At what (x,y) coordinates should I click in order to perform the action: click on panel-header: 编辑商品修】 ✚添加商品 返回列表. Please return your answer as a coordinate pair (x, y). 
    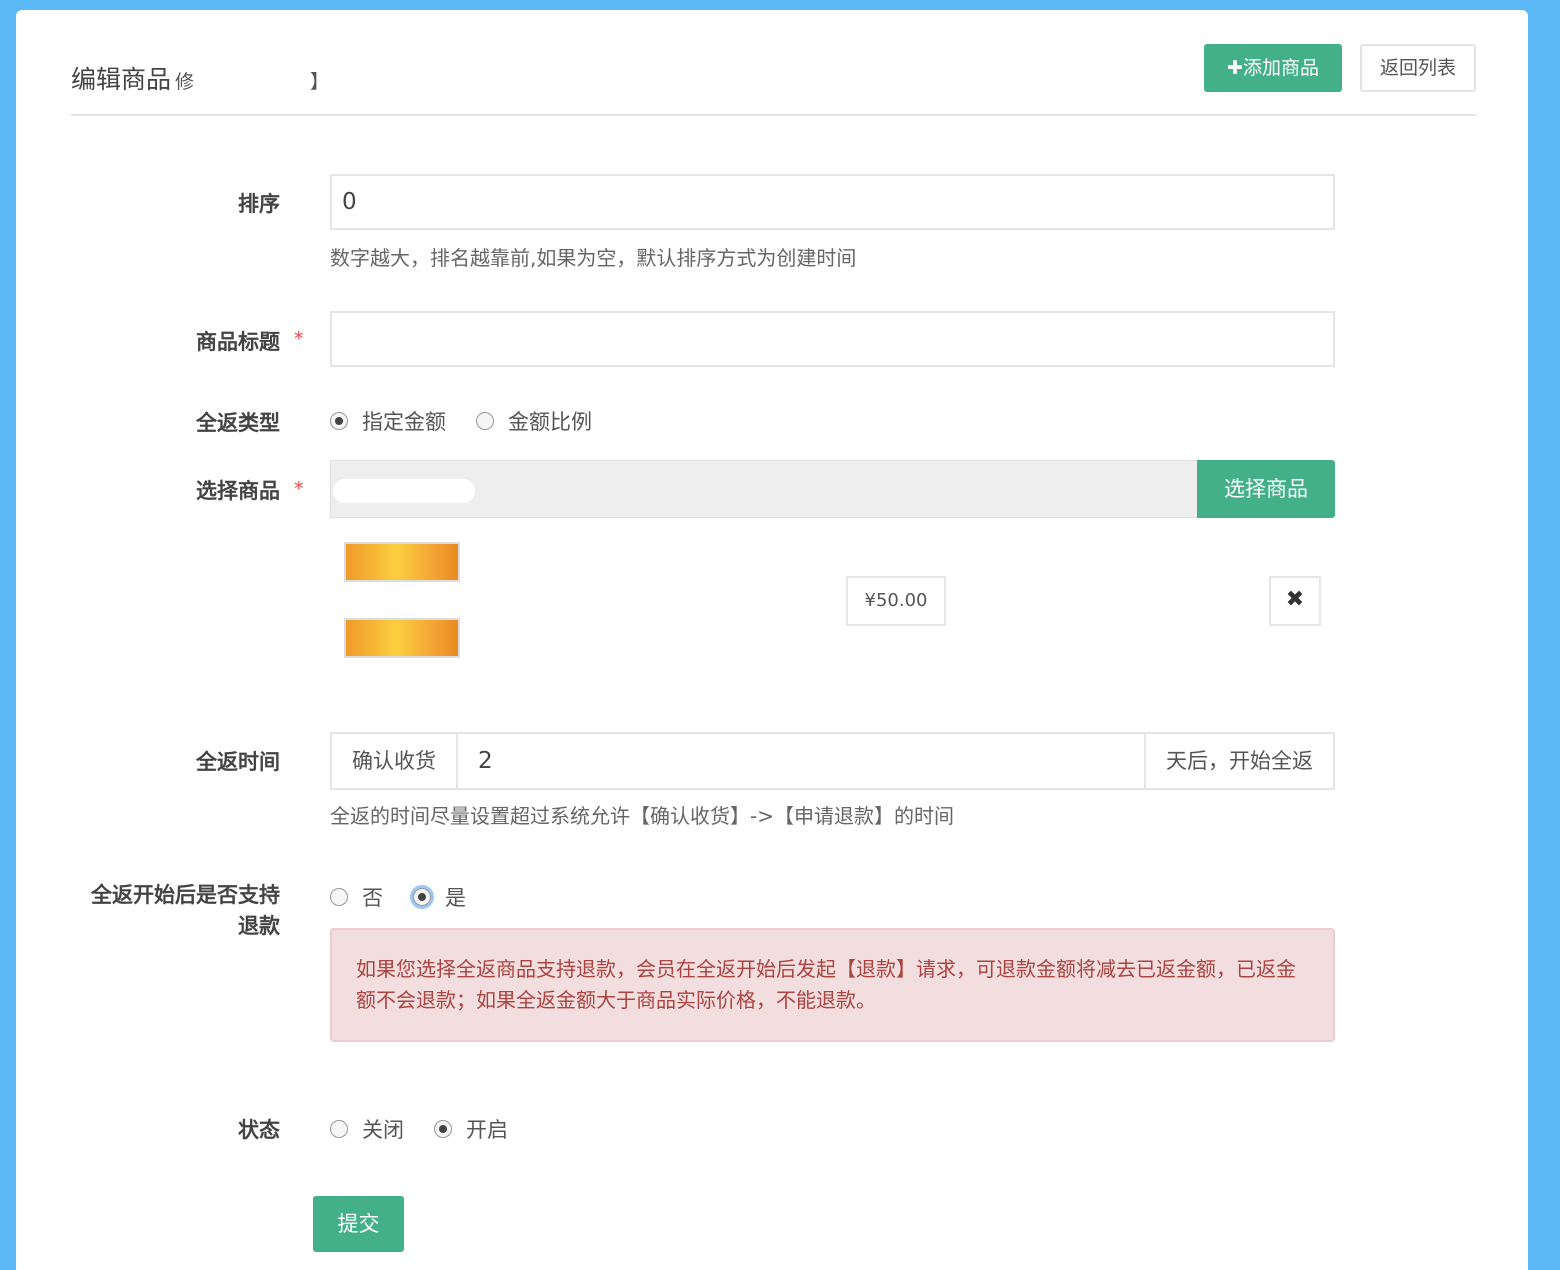
    Looking at the image, I should click on (773, 63).